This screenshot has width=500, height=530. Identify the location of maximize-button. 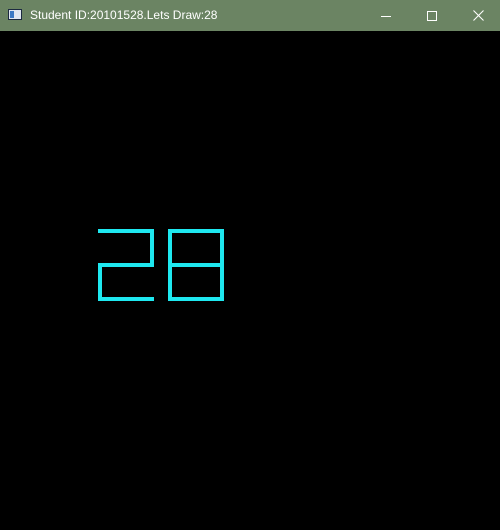
(432, 15).